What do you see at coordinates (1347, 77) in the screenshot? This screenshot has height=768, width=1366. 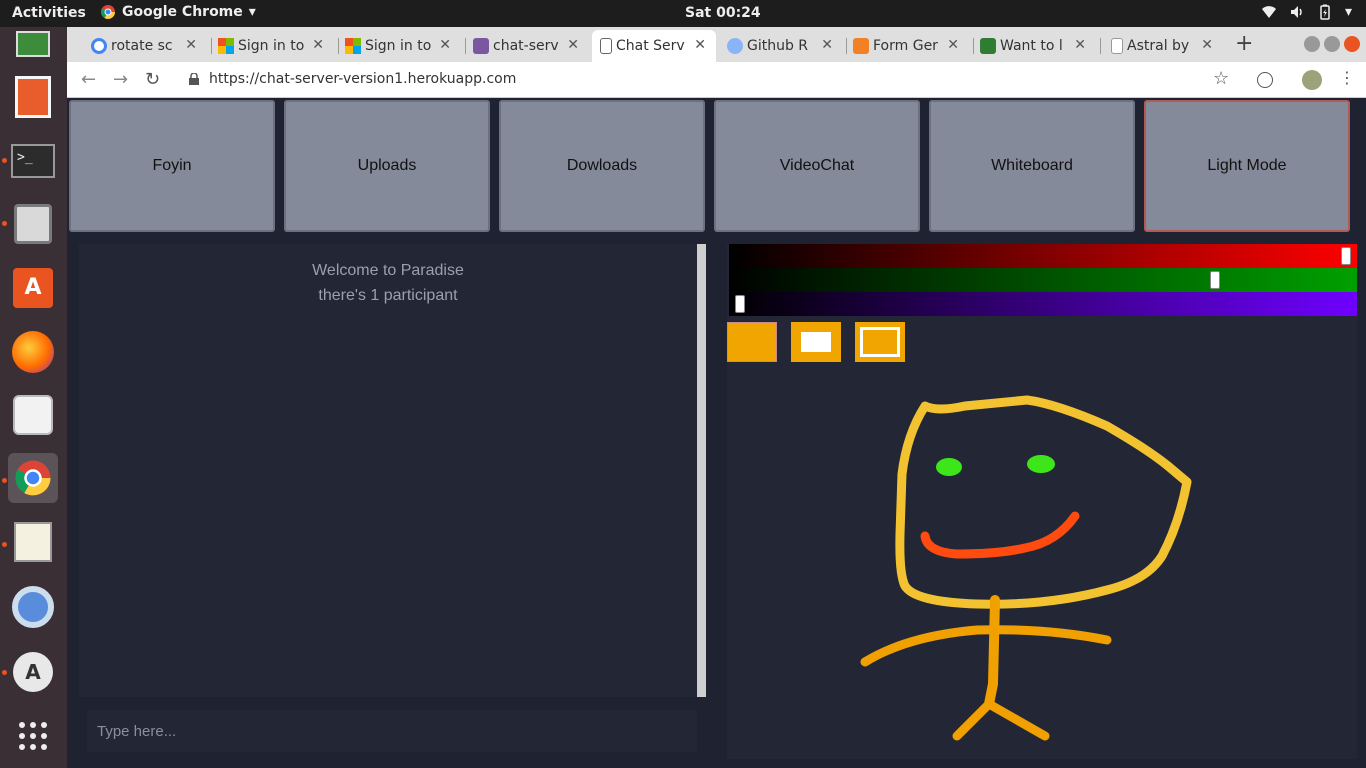 I see `kebab-menu-icon: ⋮` at bounding box center [1347, 77].